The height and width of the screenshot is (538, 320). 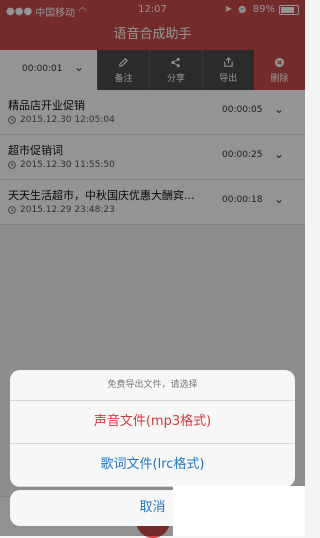 I want to click on white-patch, so click(x=239, y=511).